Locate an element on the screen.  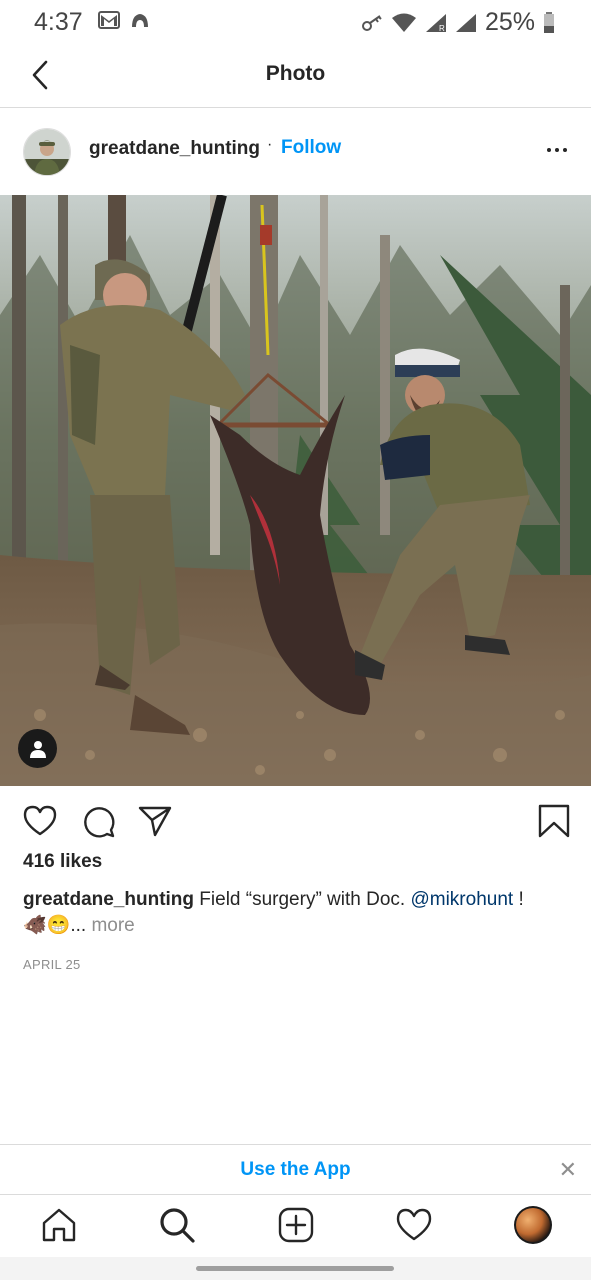
gmail-icon is located at coordinates (109, 20).